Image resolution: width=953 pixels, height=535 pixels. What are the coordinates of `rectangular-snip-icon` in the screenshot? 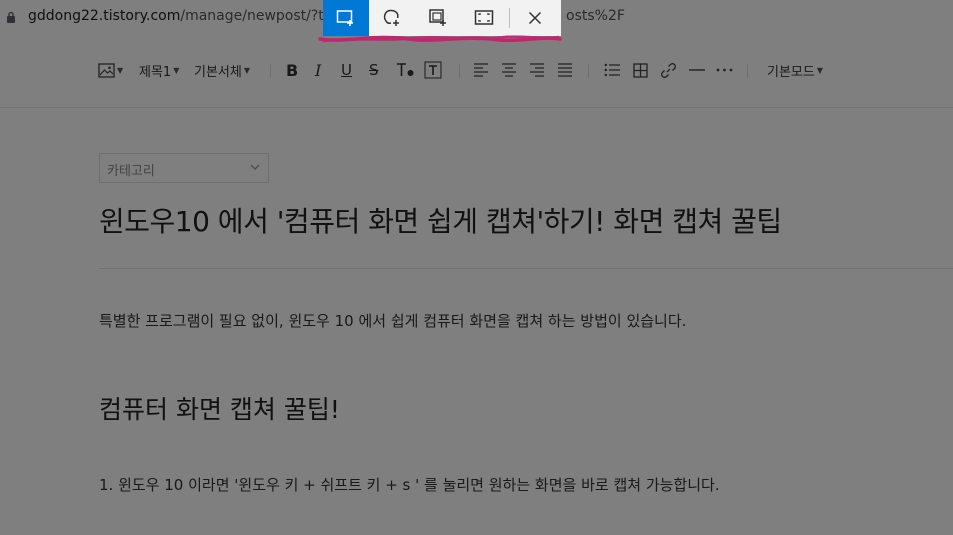 It's located at (344, 18).